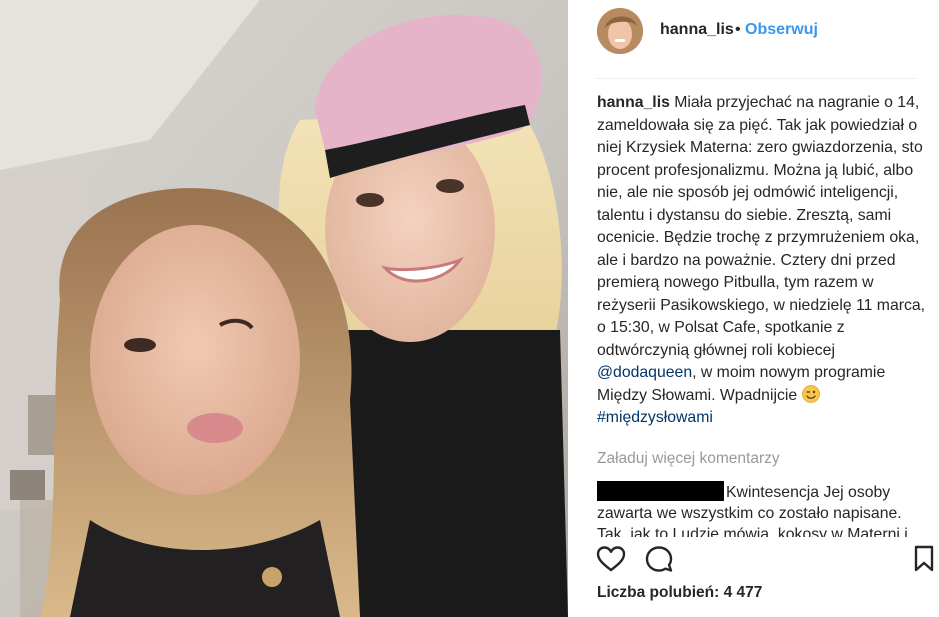 This screenshot has height=617, width=939. What do you see at coordinates (633, 102) in the screenshot?
I see `caption-username: hanna_lis` at bounding box center [633, 102].